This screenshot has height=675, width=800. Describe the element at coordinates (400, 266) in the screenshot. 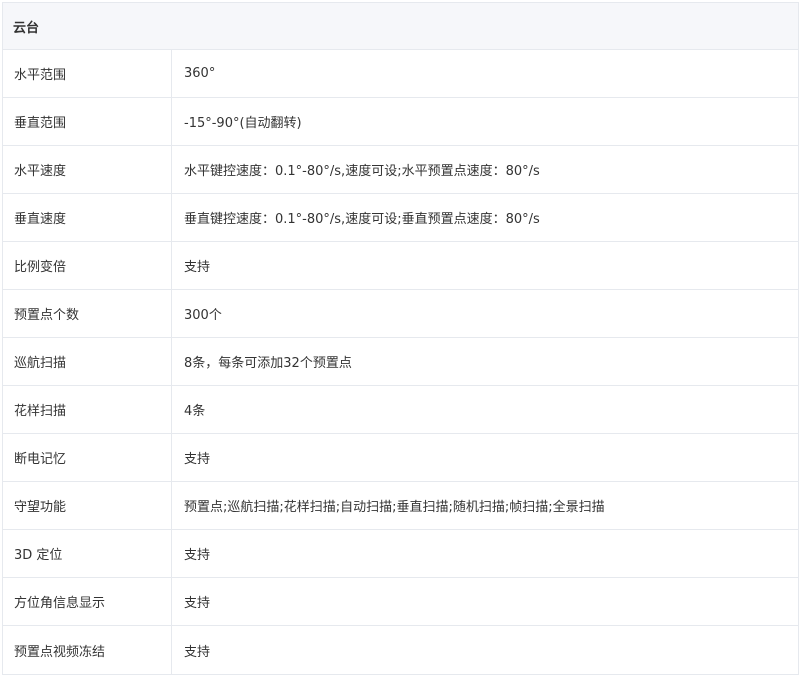

I see `table-row: 比例变倍 支持` at that location.